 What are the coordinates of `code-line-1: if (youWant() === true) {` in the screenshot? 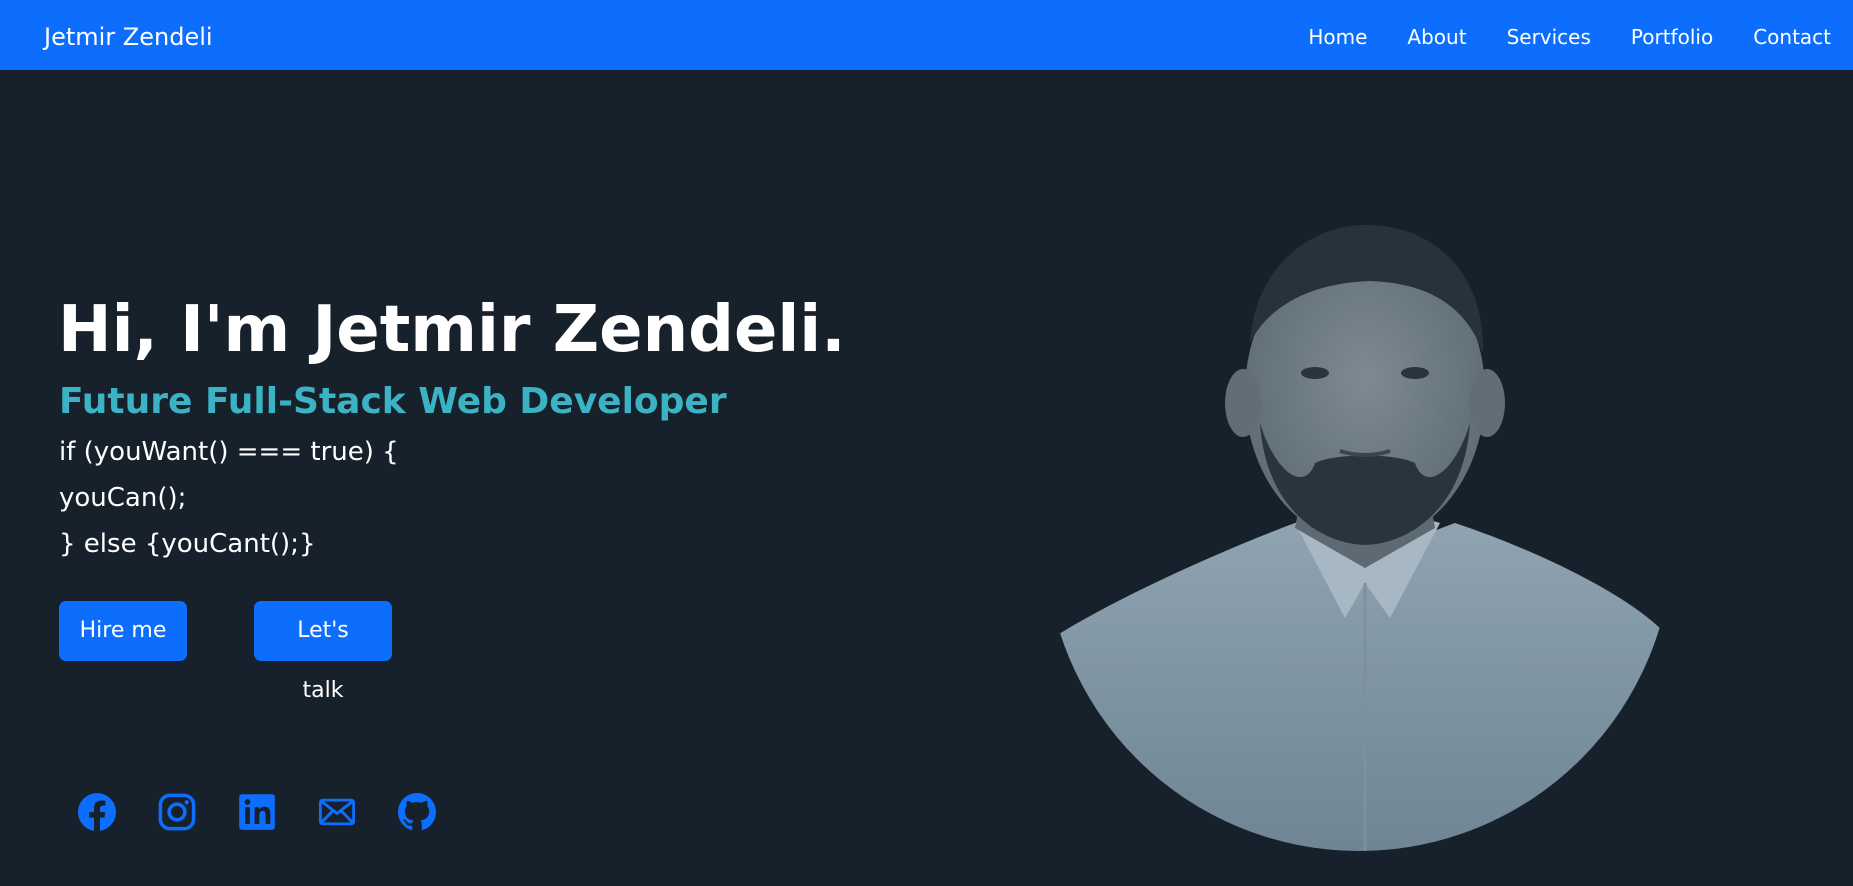 It's located at (229, 452).